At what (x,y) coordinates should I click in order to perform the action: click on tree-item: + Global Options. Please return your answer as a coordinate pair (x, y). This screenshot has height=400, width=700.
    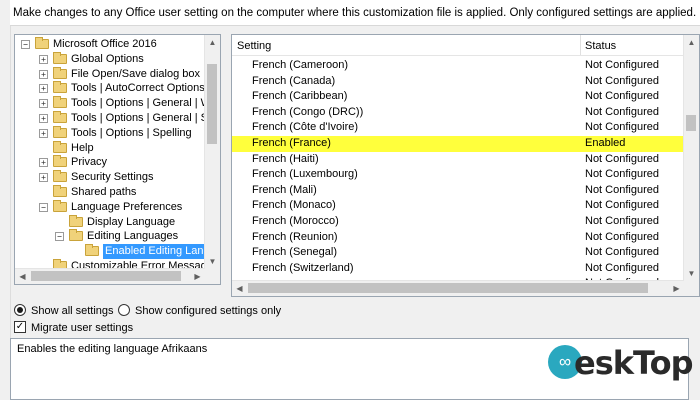
    Looking at the image, I should click on (110, 59).